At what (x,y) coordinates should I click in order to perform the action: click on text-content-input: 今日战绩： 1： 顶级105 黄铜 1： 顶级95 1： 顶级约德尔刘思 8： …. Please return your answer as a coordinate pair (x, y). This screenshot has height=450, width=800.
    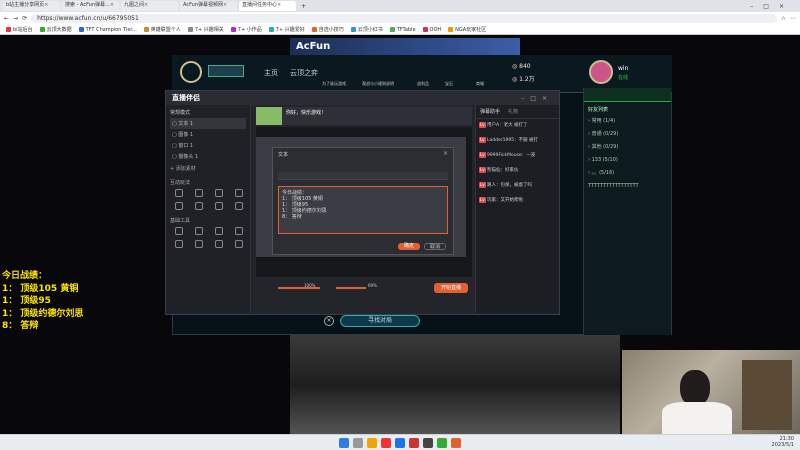
    Looking at the image, I should click on (363, 210).